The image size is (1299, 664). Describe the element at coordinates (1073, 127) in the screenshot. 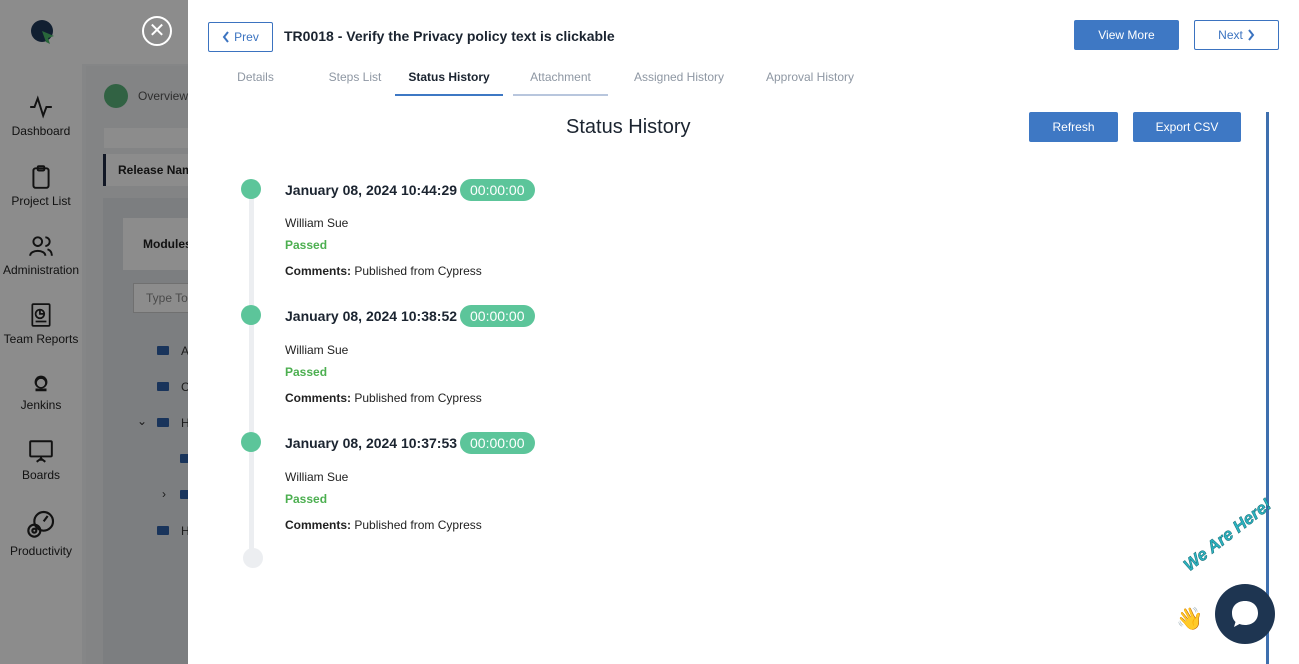

I see `refresh-button: Refresh` at that location.